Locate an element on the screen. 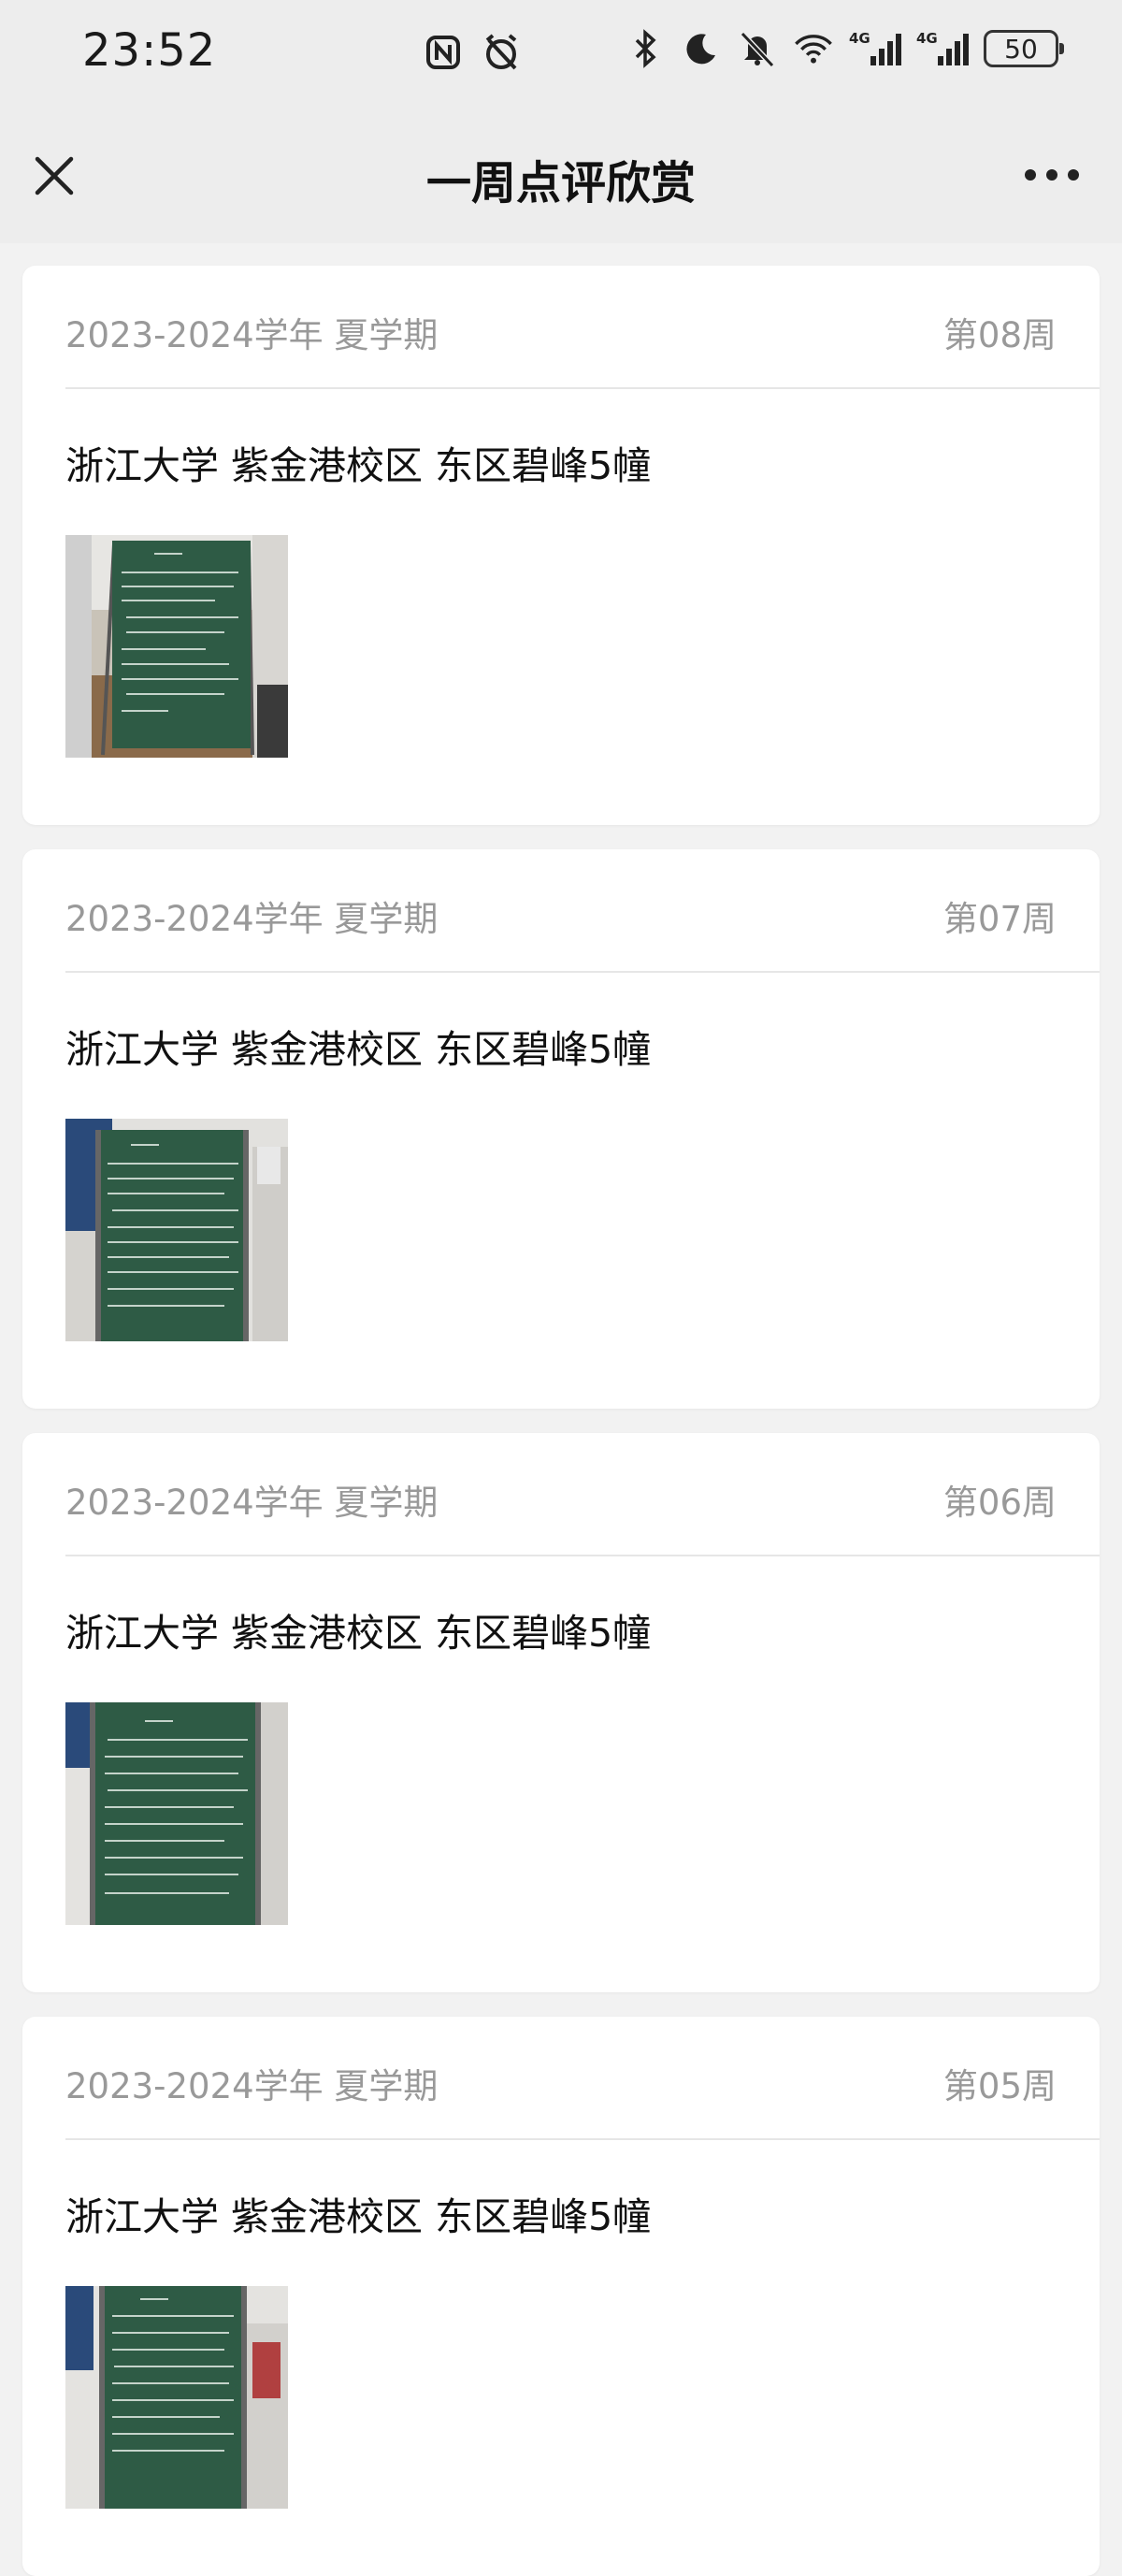 This screenshot has height=2576, width=1122. battery-icon: 50 is located at coordinates (1024, 48).